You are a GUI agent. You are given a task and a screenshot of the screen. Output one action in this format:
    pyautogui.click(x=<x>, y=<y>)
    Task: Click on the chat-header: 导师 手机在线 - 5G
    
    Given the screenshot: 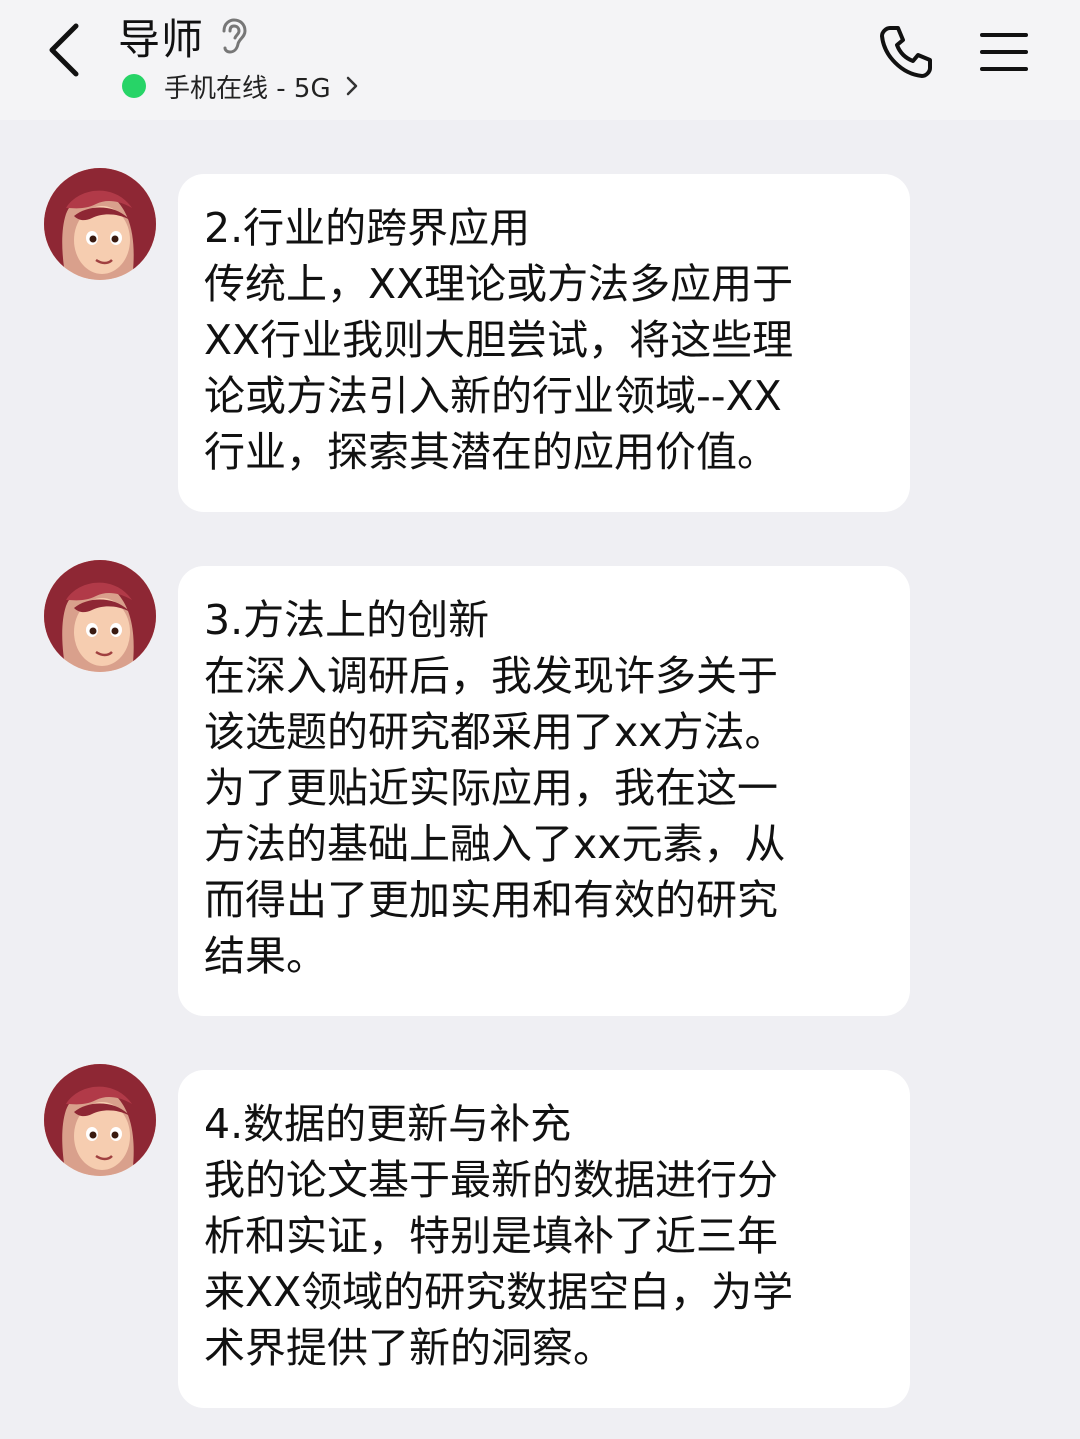 What is the action you would take?
    pyautogui.click(x=540, y=60)
    